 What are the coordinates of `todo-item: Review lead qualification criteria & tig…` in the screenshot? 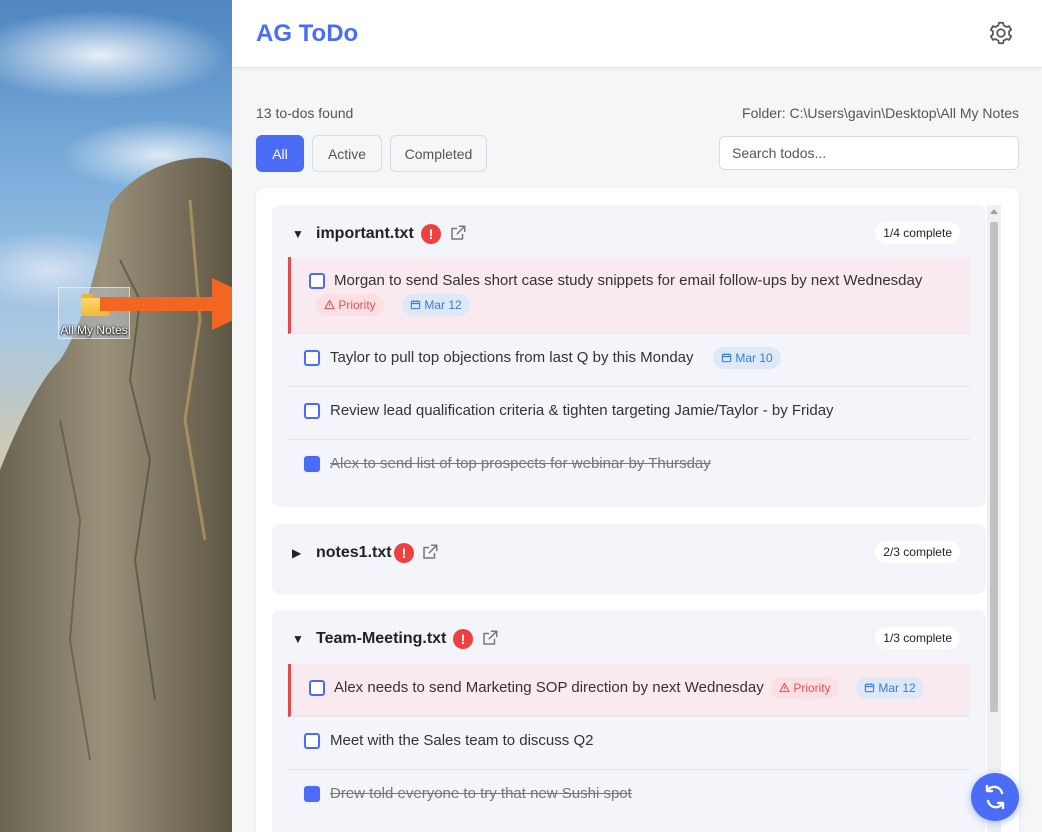 It's located at (629, 413).